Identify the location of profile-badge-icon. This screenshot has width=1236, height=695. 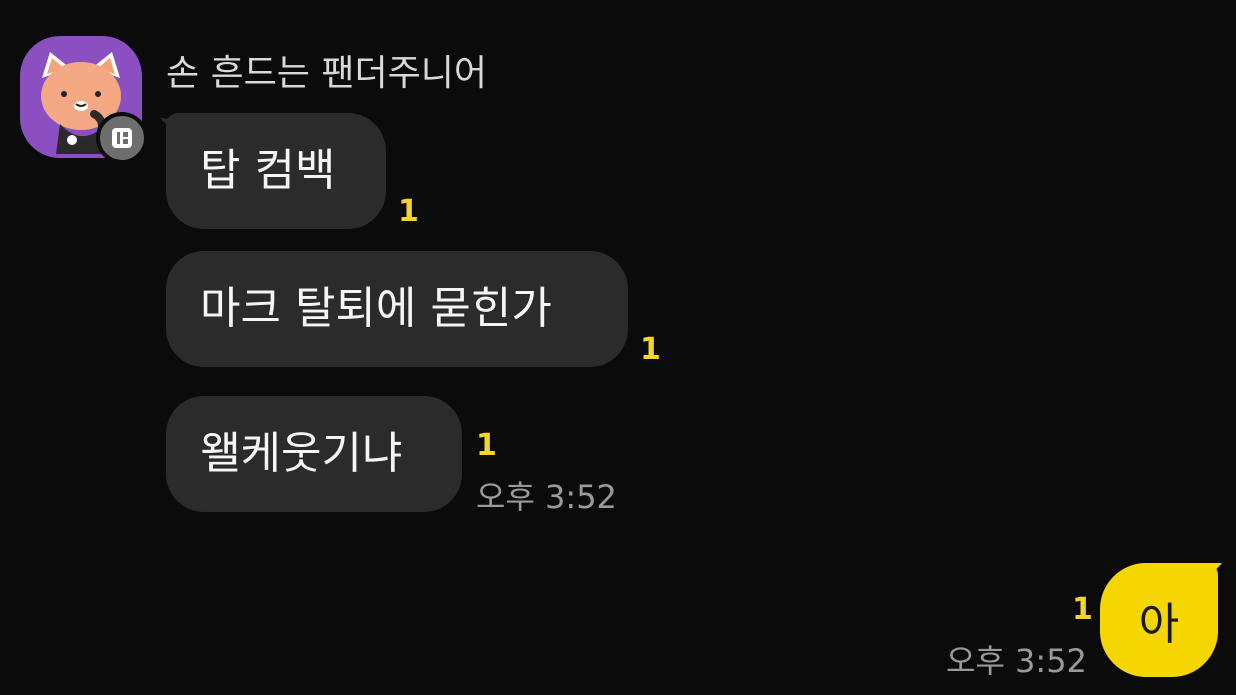
(122, 138).